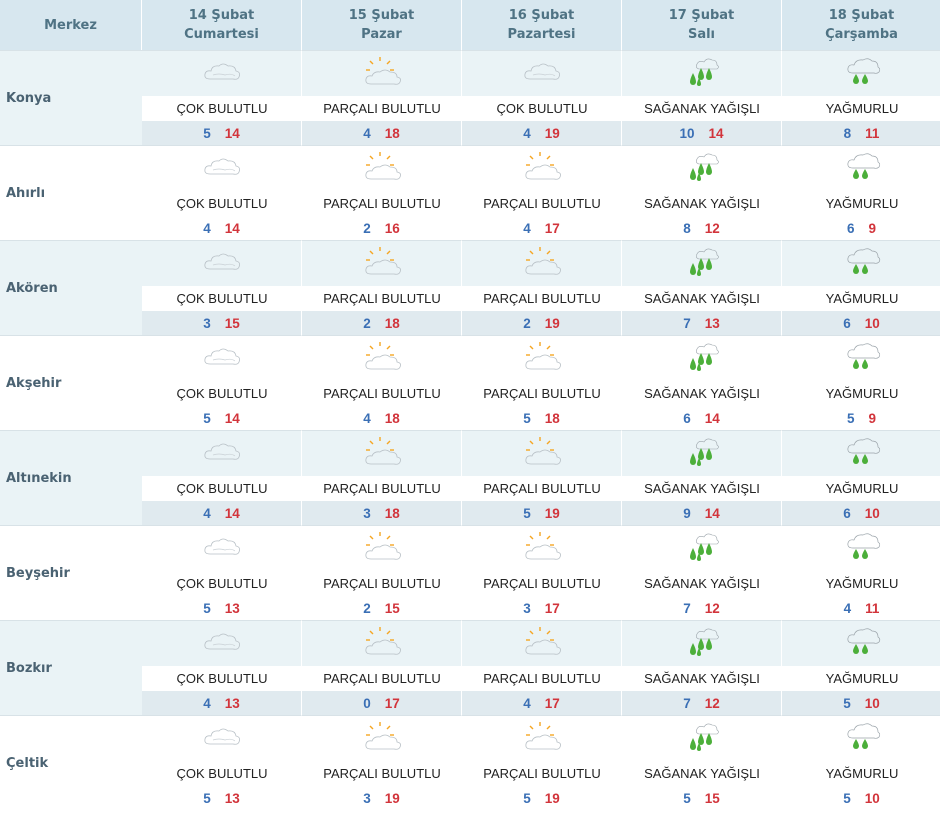 The height and width of the screenshot is (814, 940). What do you see at coordinates (232, 798) in the screenshot?
I see `max-temperature: 13` at bounding box center [232, 798].